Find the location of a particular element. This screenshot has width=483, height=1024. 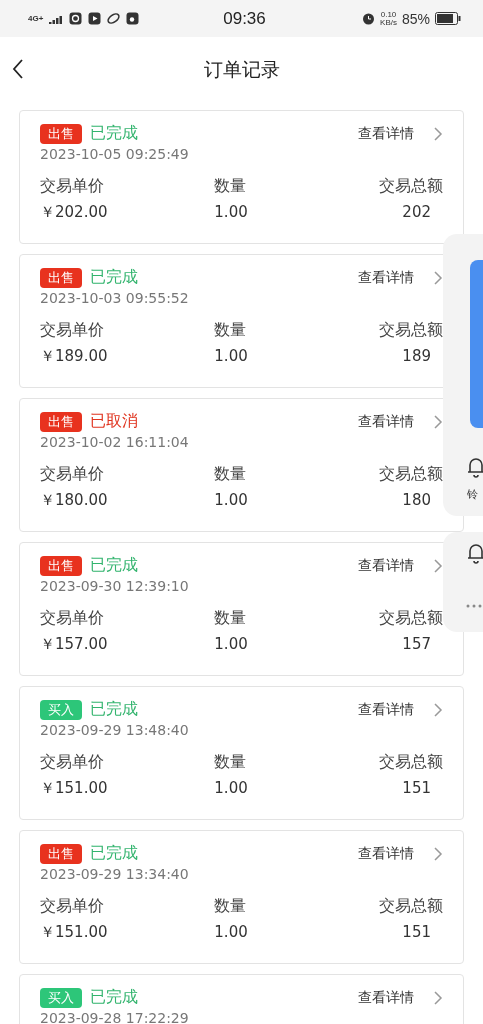

order-card: 出售 已完成 查看详情 2023-09-29 13:34:40 交易单价 数量 交易总额 ￥151.00 1.00 151 is located at coordinates (241, 897).